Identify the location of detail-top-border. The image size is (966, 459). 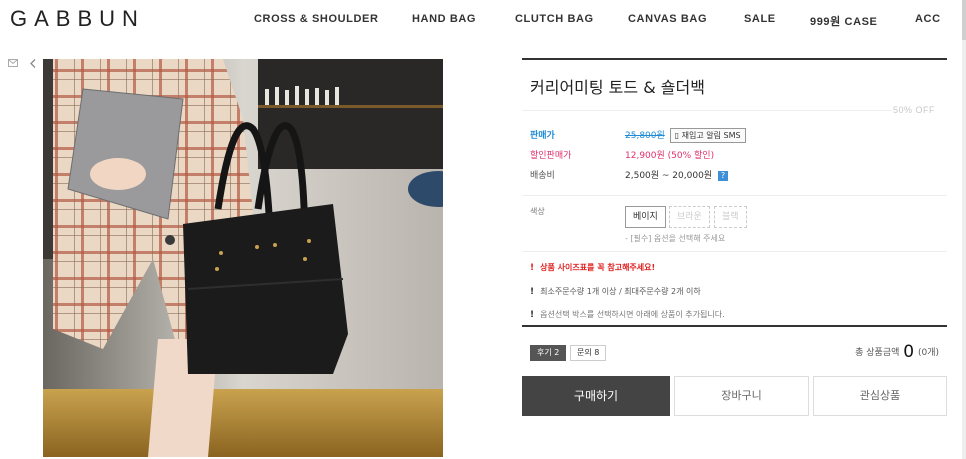
(734, 59).